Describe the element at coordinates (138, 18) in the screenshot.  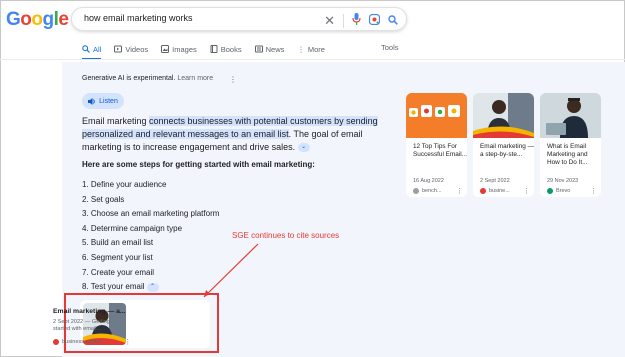
I see `search-input: how email marketing works` at that location.